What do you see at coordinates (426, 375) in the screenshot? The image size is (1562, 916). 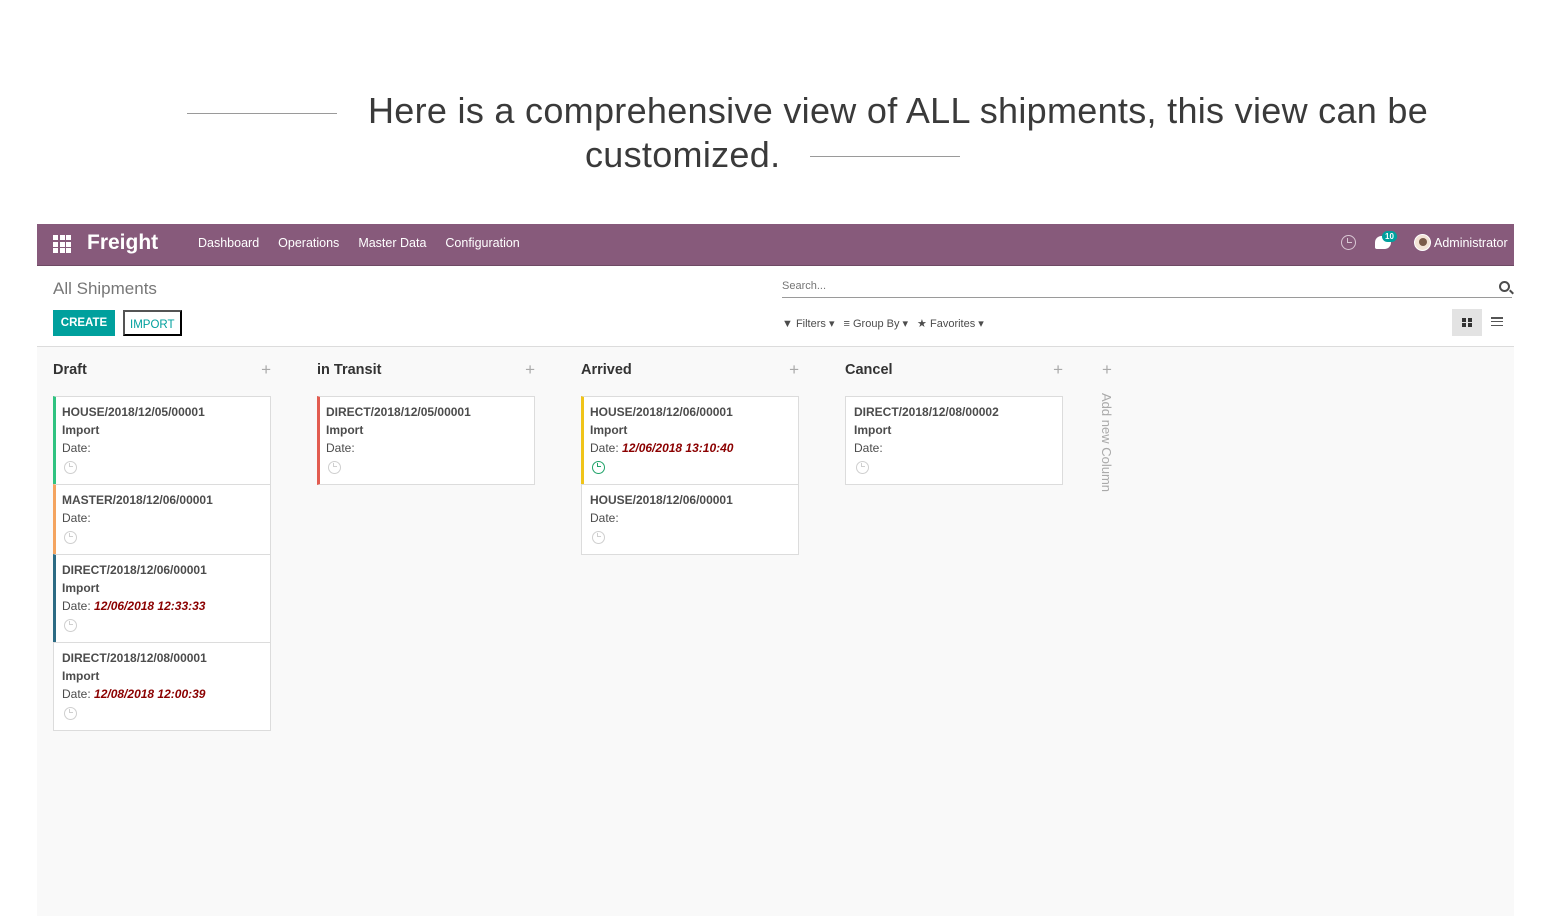 I see `column-header: in Transit +` at bounding box center [426, 375].